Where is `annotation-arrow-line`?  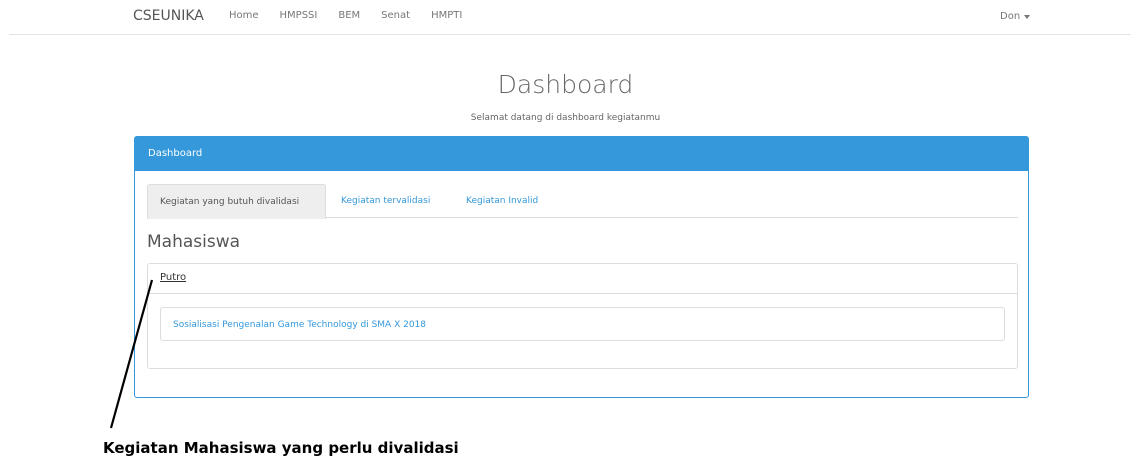 annotation-arrow-line is located at coordinates (131, 354).